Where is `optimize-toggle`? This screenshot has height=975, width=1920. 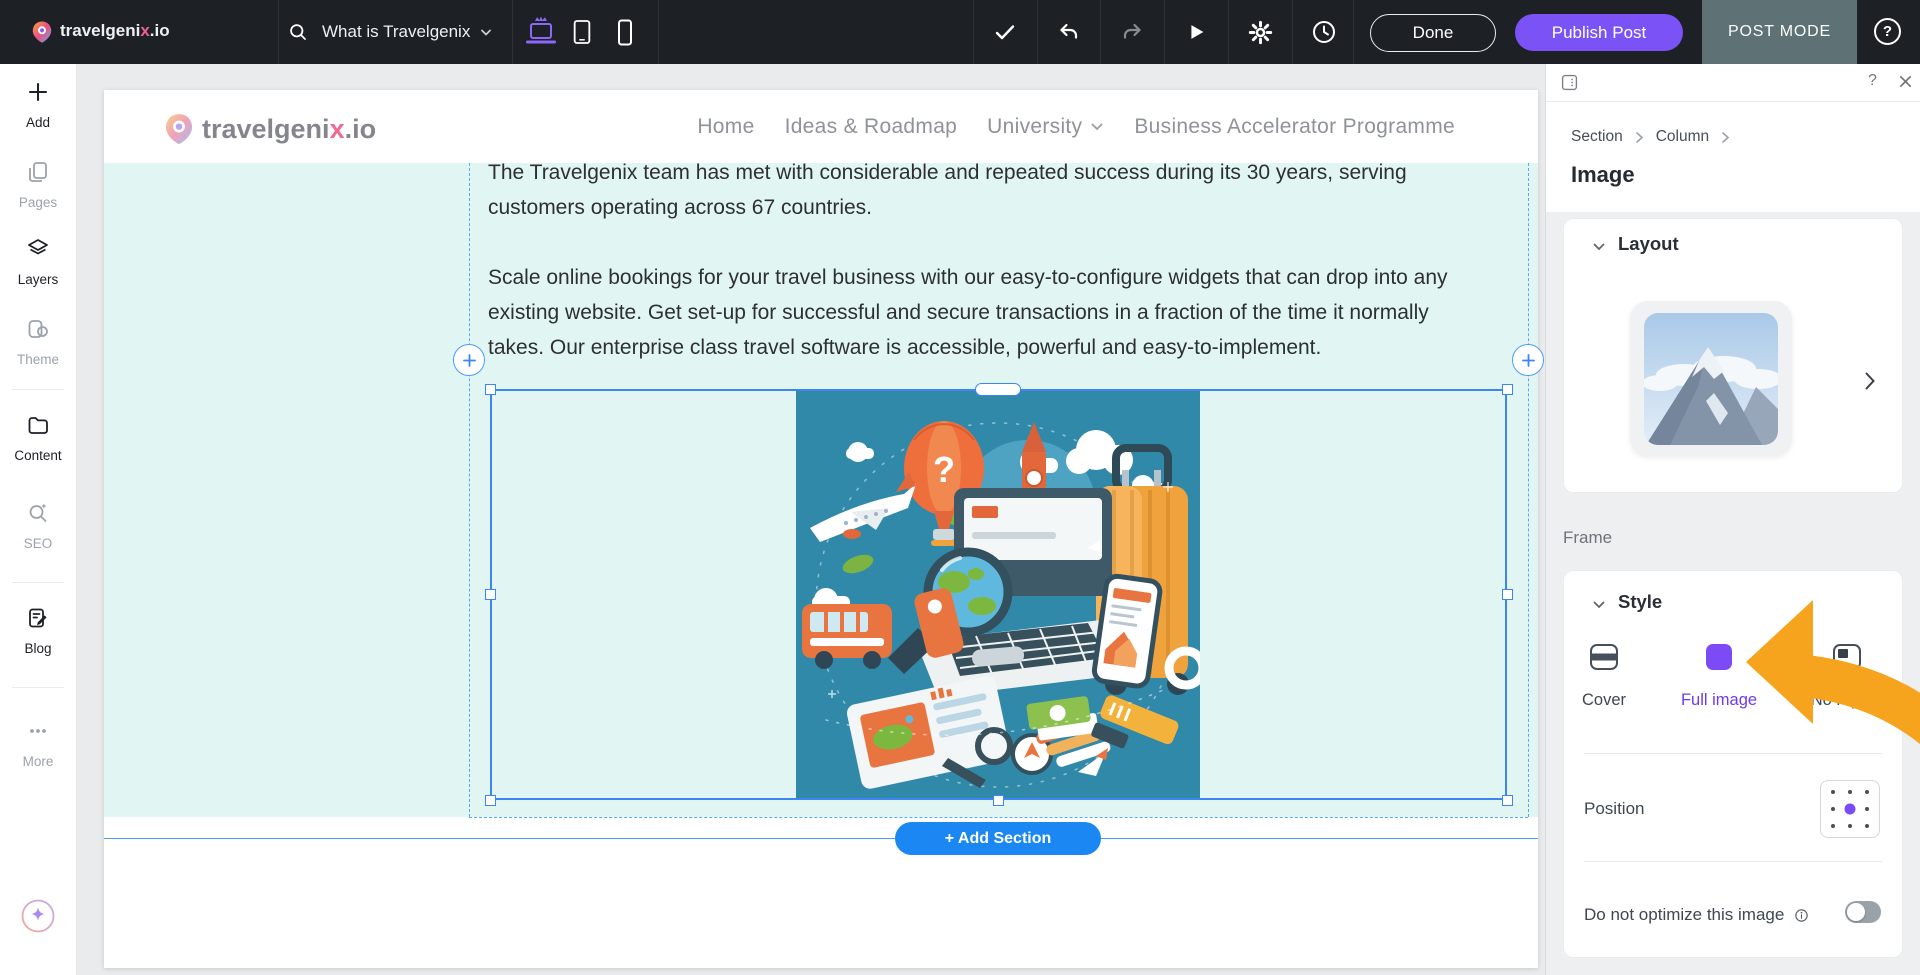 optimize-toggle is located at coordinates (1863, 912).